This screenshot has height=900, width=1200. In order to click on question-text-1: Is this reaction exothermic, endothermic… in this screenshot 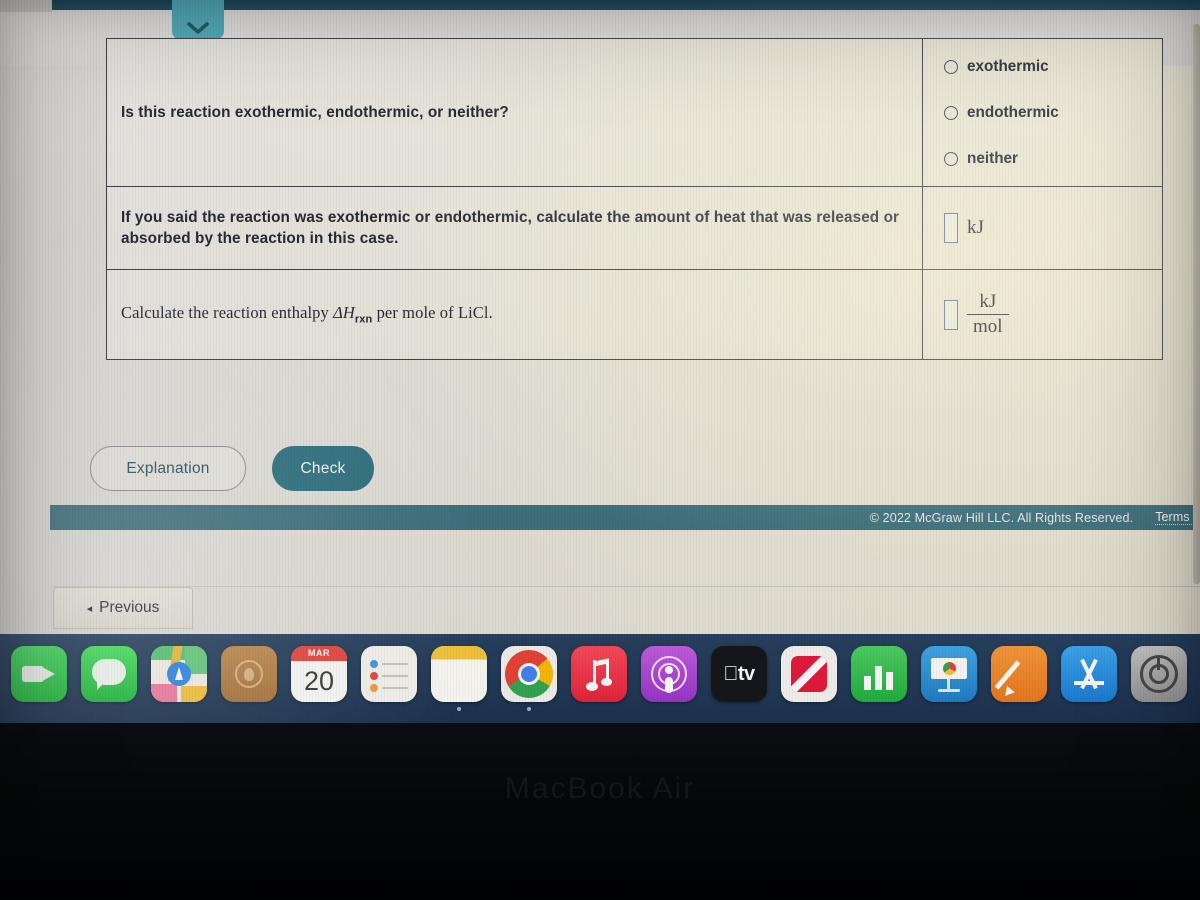, I will do `click(315, 112)`.